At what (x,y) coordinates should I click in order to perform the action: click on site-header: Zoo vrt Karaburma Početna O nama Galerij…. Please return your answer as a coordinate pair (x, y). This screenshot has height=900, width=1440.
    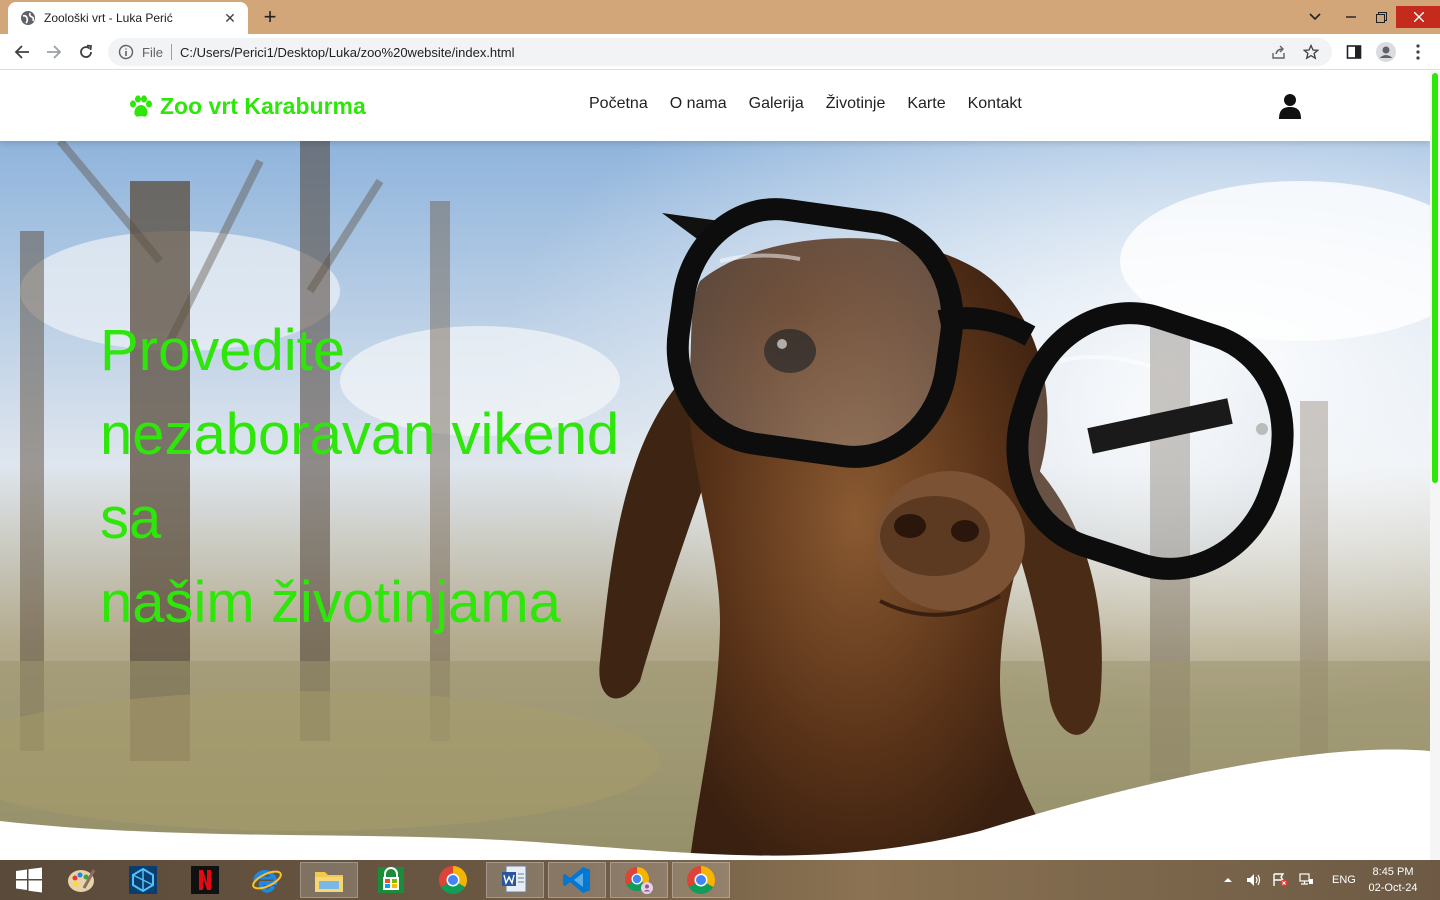
    Looking at the image, I should click on (715, 106).